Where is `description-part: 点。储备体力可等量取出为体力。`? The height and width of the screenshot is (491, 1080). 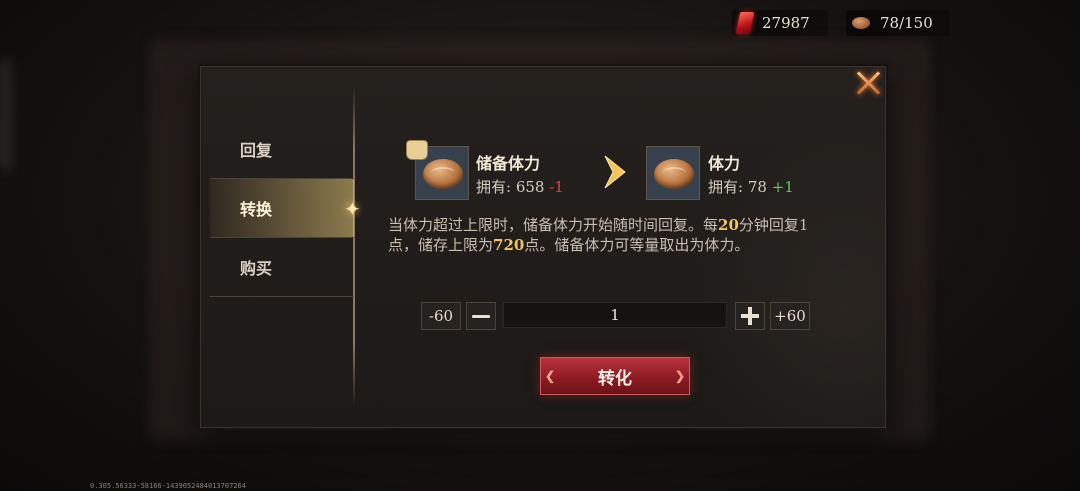 description-part: 点。储备体力可等量取出为体力。 is located at coordinates (637, 245).